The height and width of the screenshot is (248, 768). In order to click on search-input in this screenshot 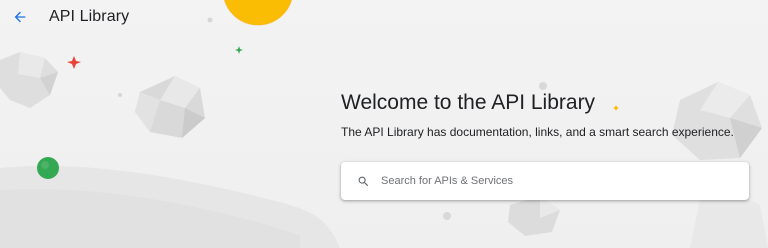, I will do `click(551, 181)`.